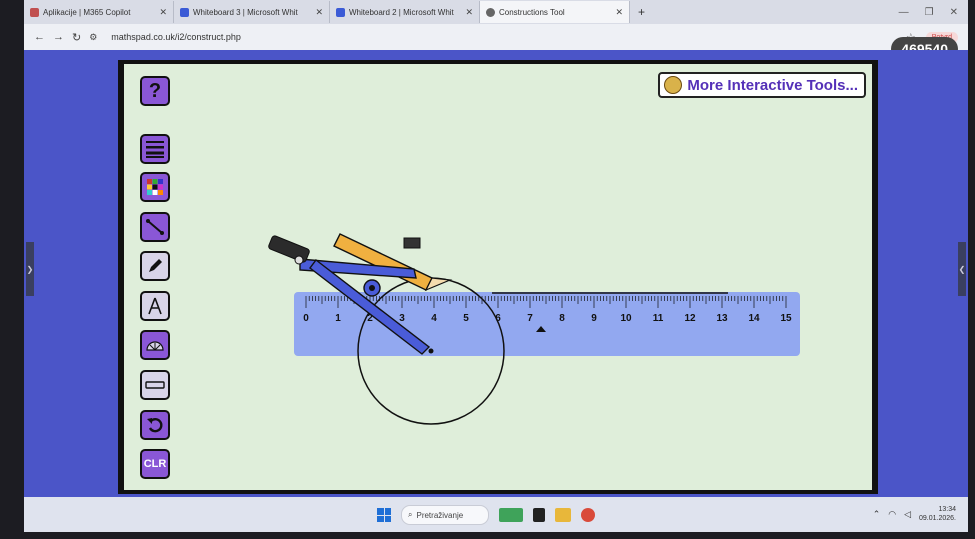 The image size is (975, 539). I want to click on reload-icon: ↻, so click(76, 37).